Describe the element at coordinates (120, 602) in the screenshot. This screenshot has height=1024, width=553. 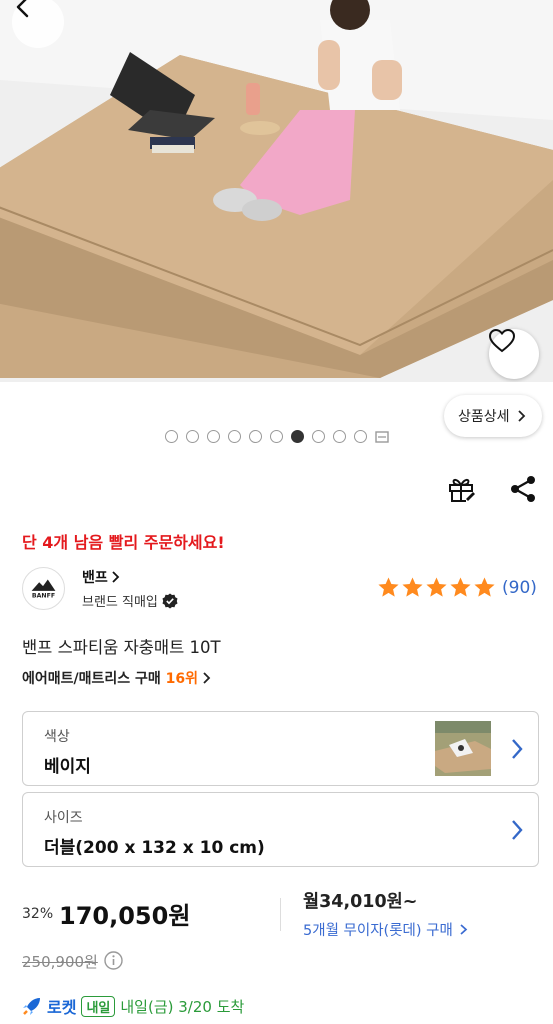
I see `brand-sub-label: 브랜드 직매입` at that location.